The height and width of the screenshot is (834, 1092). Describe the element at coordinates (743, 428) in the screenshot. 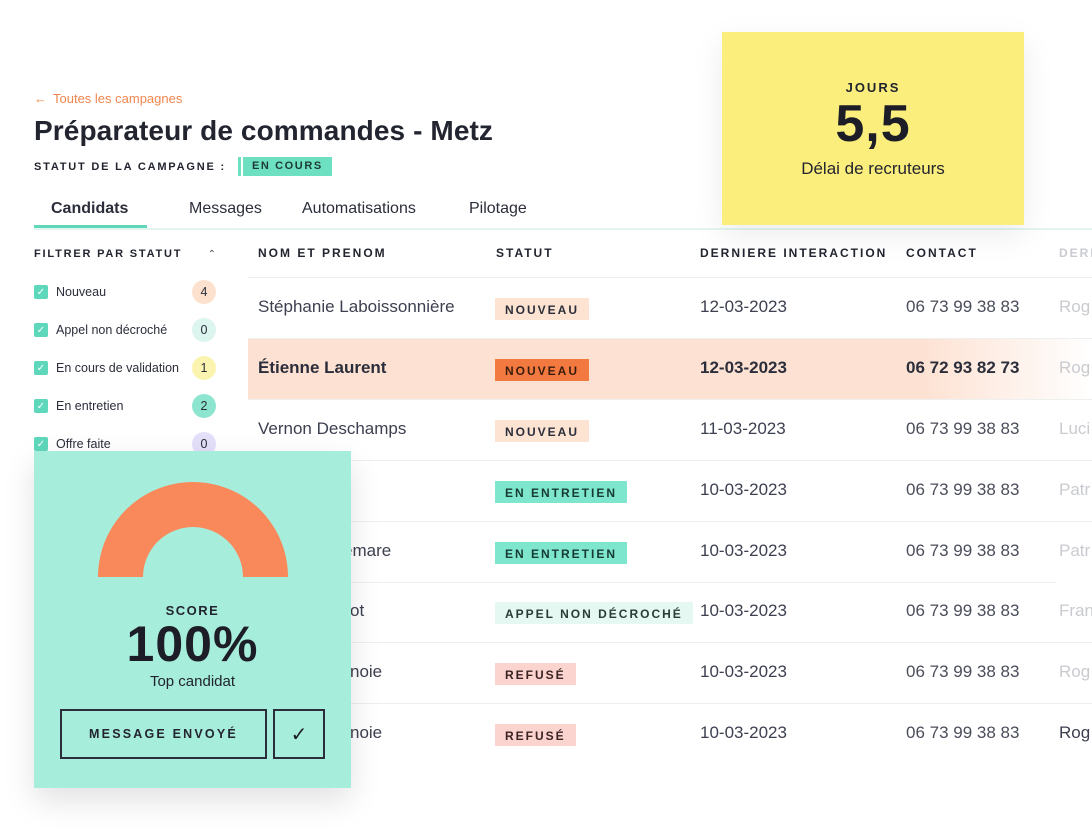

I see `last-interaction-date: 11-03-2023` at that location.